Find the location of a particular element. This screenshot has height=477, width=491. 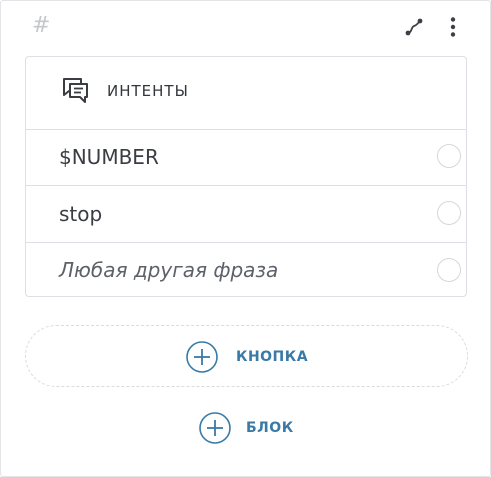

connect-path-icon is located at coordinates (414, 27).